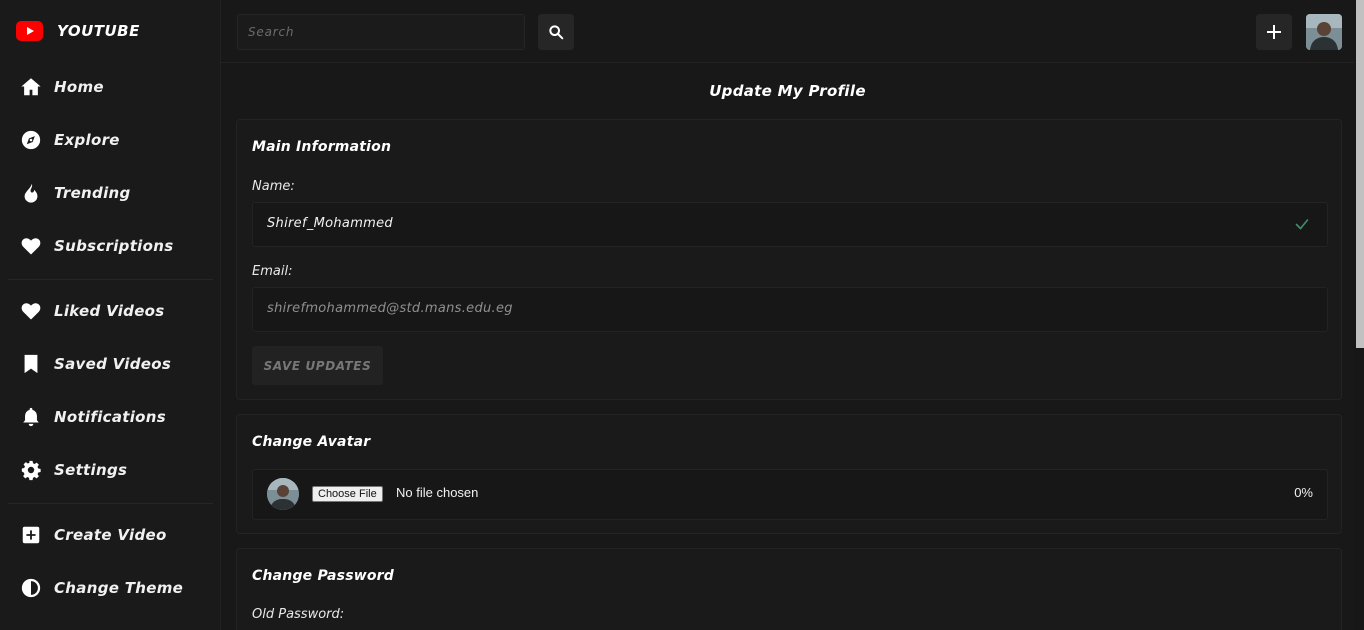 This screenshot has width=1364, height=630. I want to click on topbar, so click(787, 31).